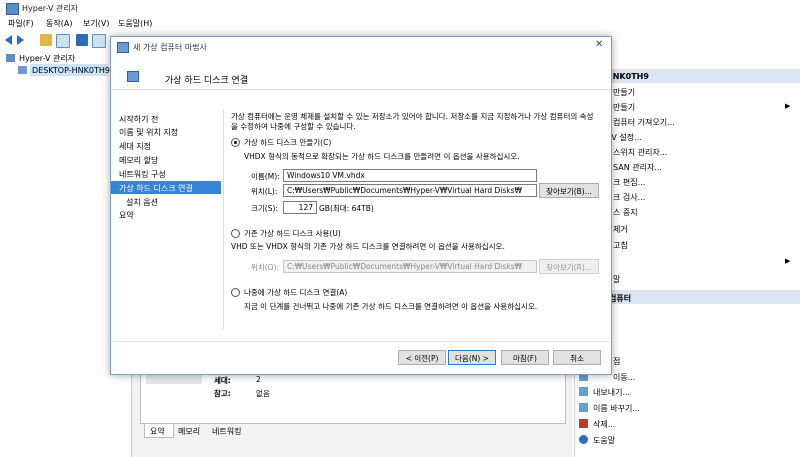 The image size is (800, 457). Describe the element at coordinates (265, 267) in the screenshot. I see `location2-label: 위치(O):` at that location.